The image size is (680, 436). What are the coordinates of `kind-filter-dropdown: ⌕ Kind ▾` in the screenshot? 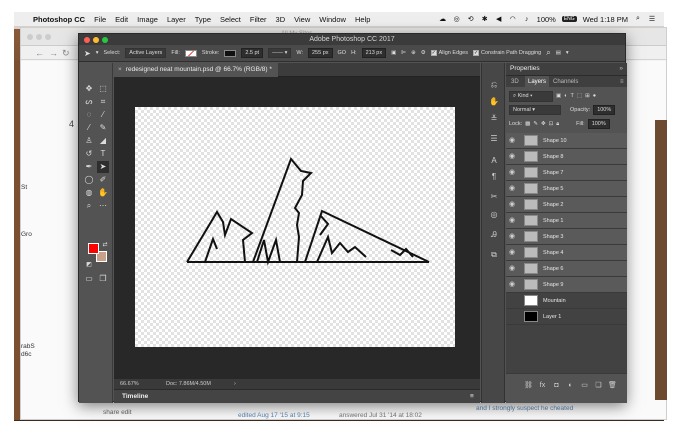 It's located at (531, 96).